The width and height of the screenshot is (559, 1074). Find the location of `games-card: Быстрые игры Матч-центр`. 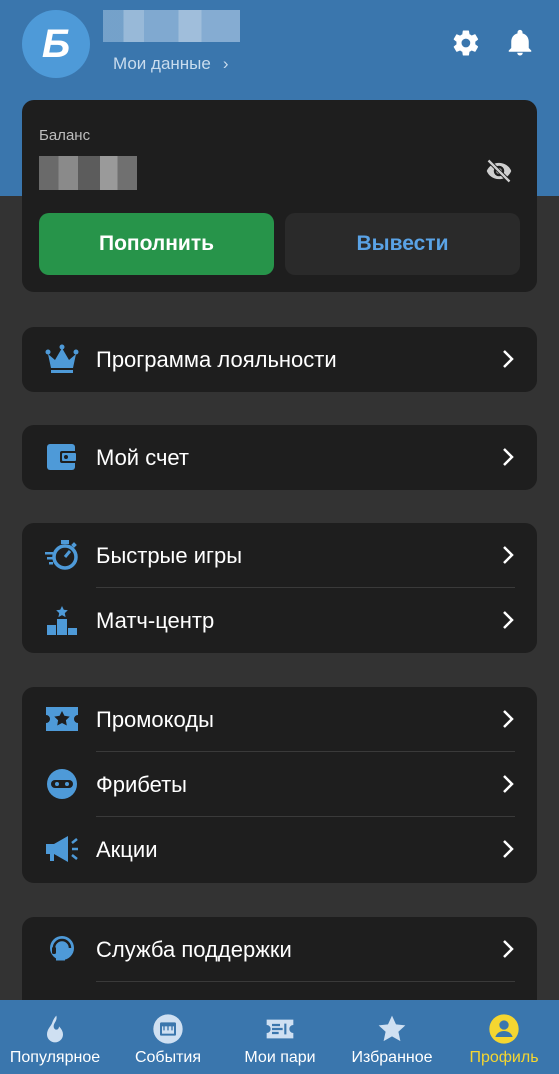

games-card: Быстрые игры Матч-центр is located at coordinates (279, 588).